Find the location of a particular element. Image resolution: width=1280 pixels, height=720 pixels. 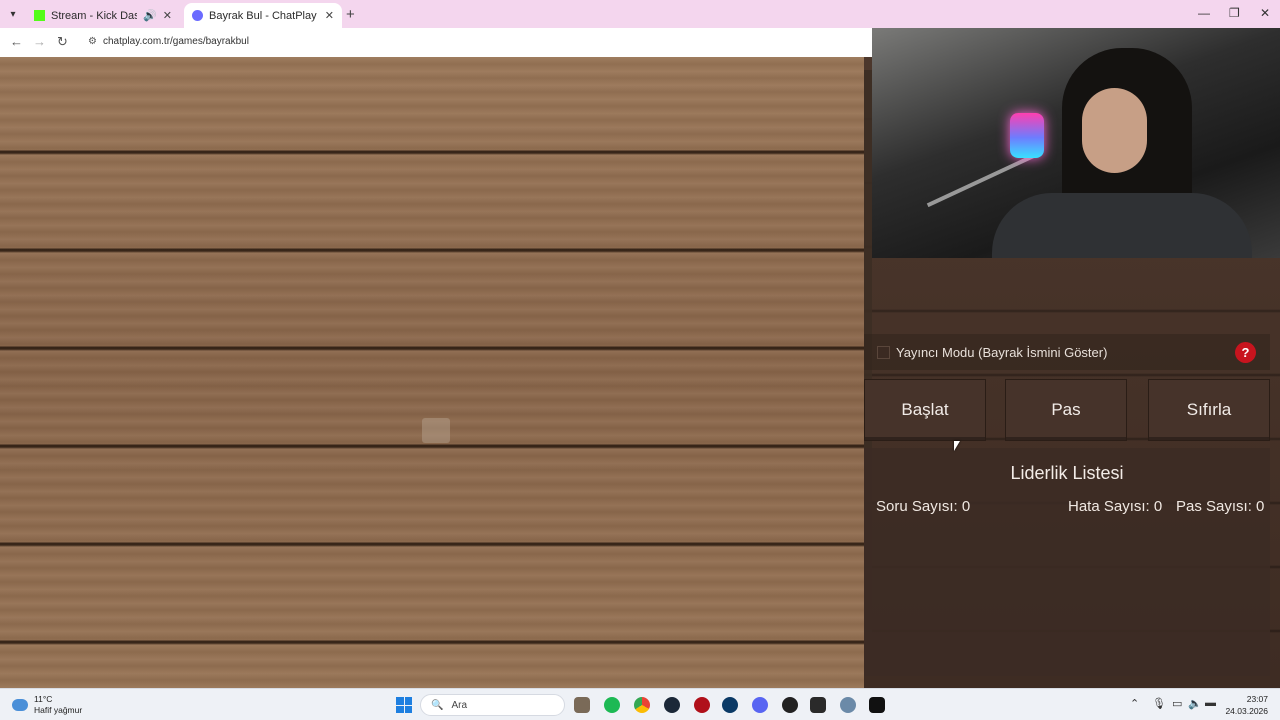

weather-temp: 11°C is located at coordinates (43, 699).